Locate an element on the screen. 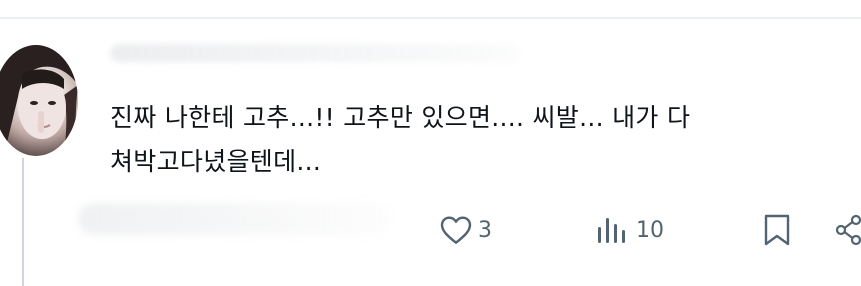 The height and width of the screenshot is (286, 861). share-icon is located at coordinates (848, 230).